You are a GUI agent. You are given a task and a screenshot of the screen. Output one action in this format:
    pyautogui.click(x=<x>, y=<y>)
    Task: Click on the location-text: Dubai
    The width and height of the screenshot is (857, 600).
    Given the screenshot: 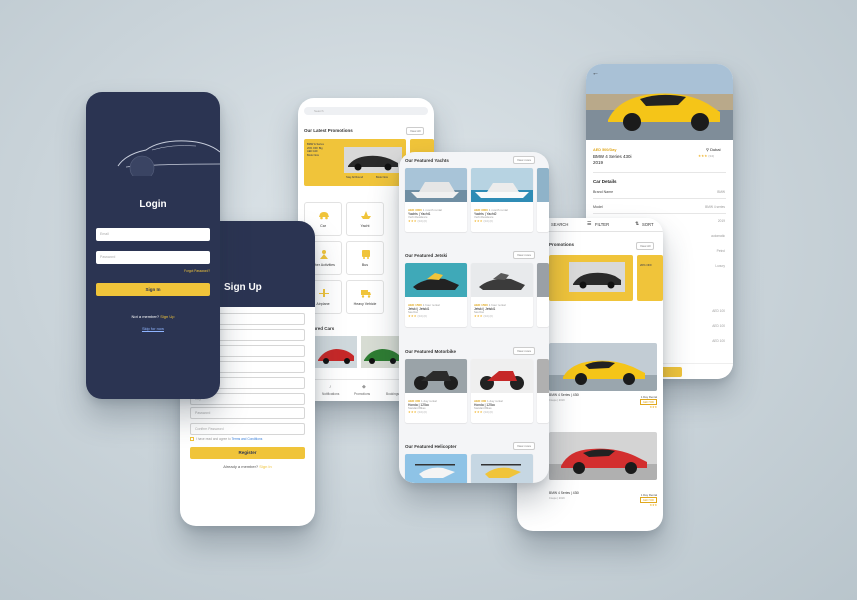 What is the action you would take?
    pyautogui.click(x=715, y=149)
    